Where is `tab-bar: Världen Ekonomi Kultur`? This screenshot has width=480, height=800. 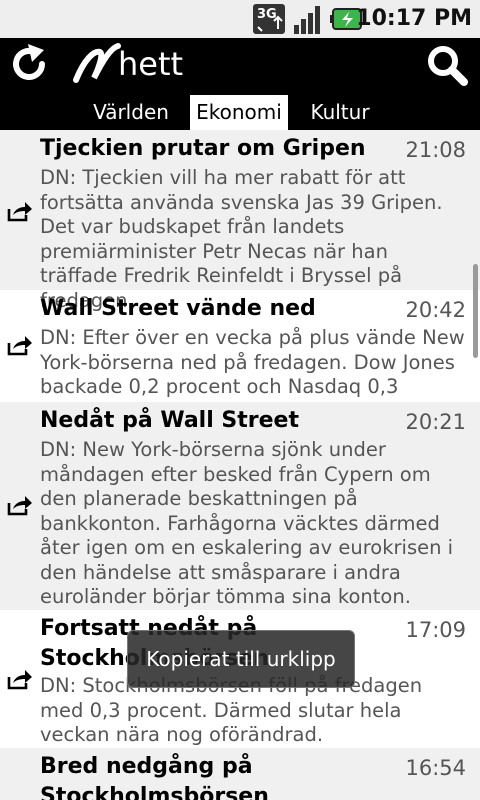
tab-bar: Världen Ekonomi Kultur is located at coordinates (240, 111).